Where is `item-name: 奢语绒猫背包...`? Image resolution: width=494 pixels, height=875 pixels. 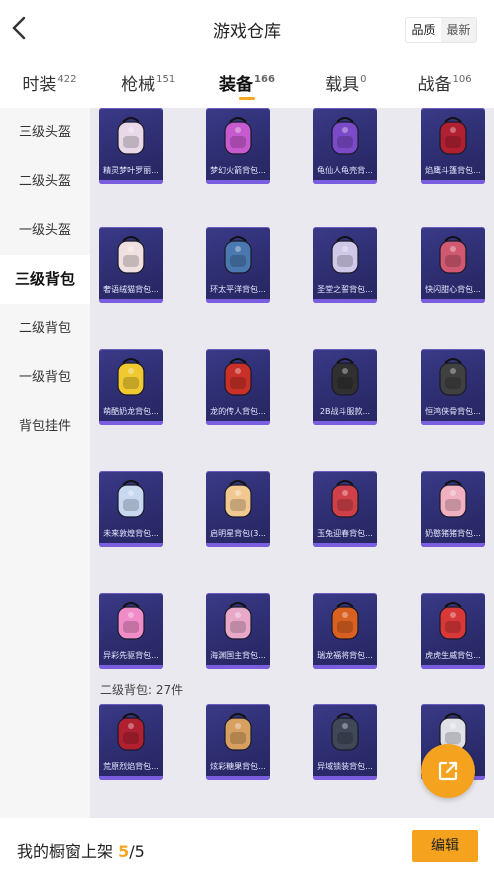
item-name: 奢语绒猫背包... is located at coordinates (131, 289).